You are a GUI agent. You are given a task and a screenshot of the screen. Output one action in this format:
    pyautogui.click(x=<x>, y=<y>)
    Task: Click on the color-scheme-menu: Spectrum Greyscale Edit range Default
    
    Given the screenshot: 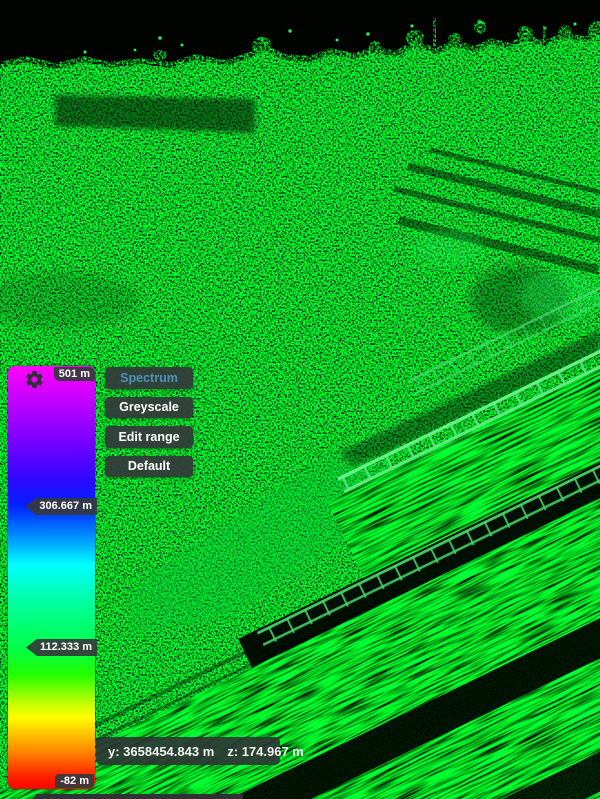 What is the action you would take?
    pyautogui.click(x=149, y=422)
    